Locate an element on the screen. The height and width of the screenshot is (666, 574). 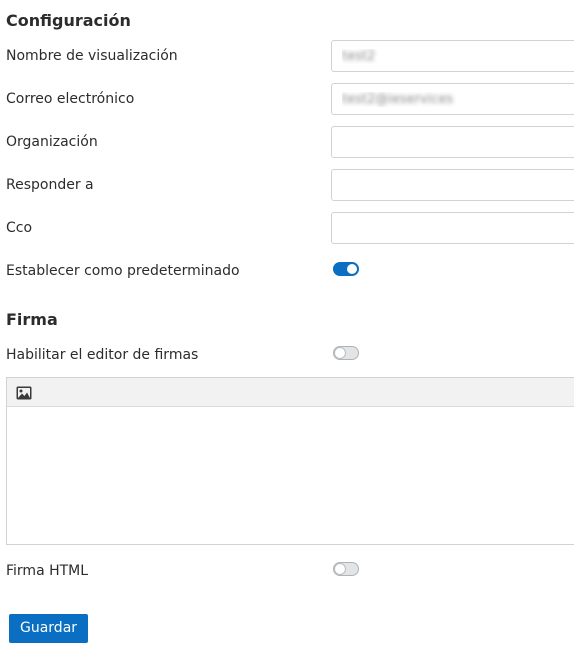
signature-section-title: Firma is located at coordinates (32, 319).